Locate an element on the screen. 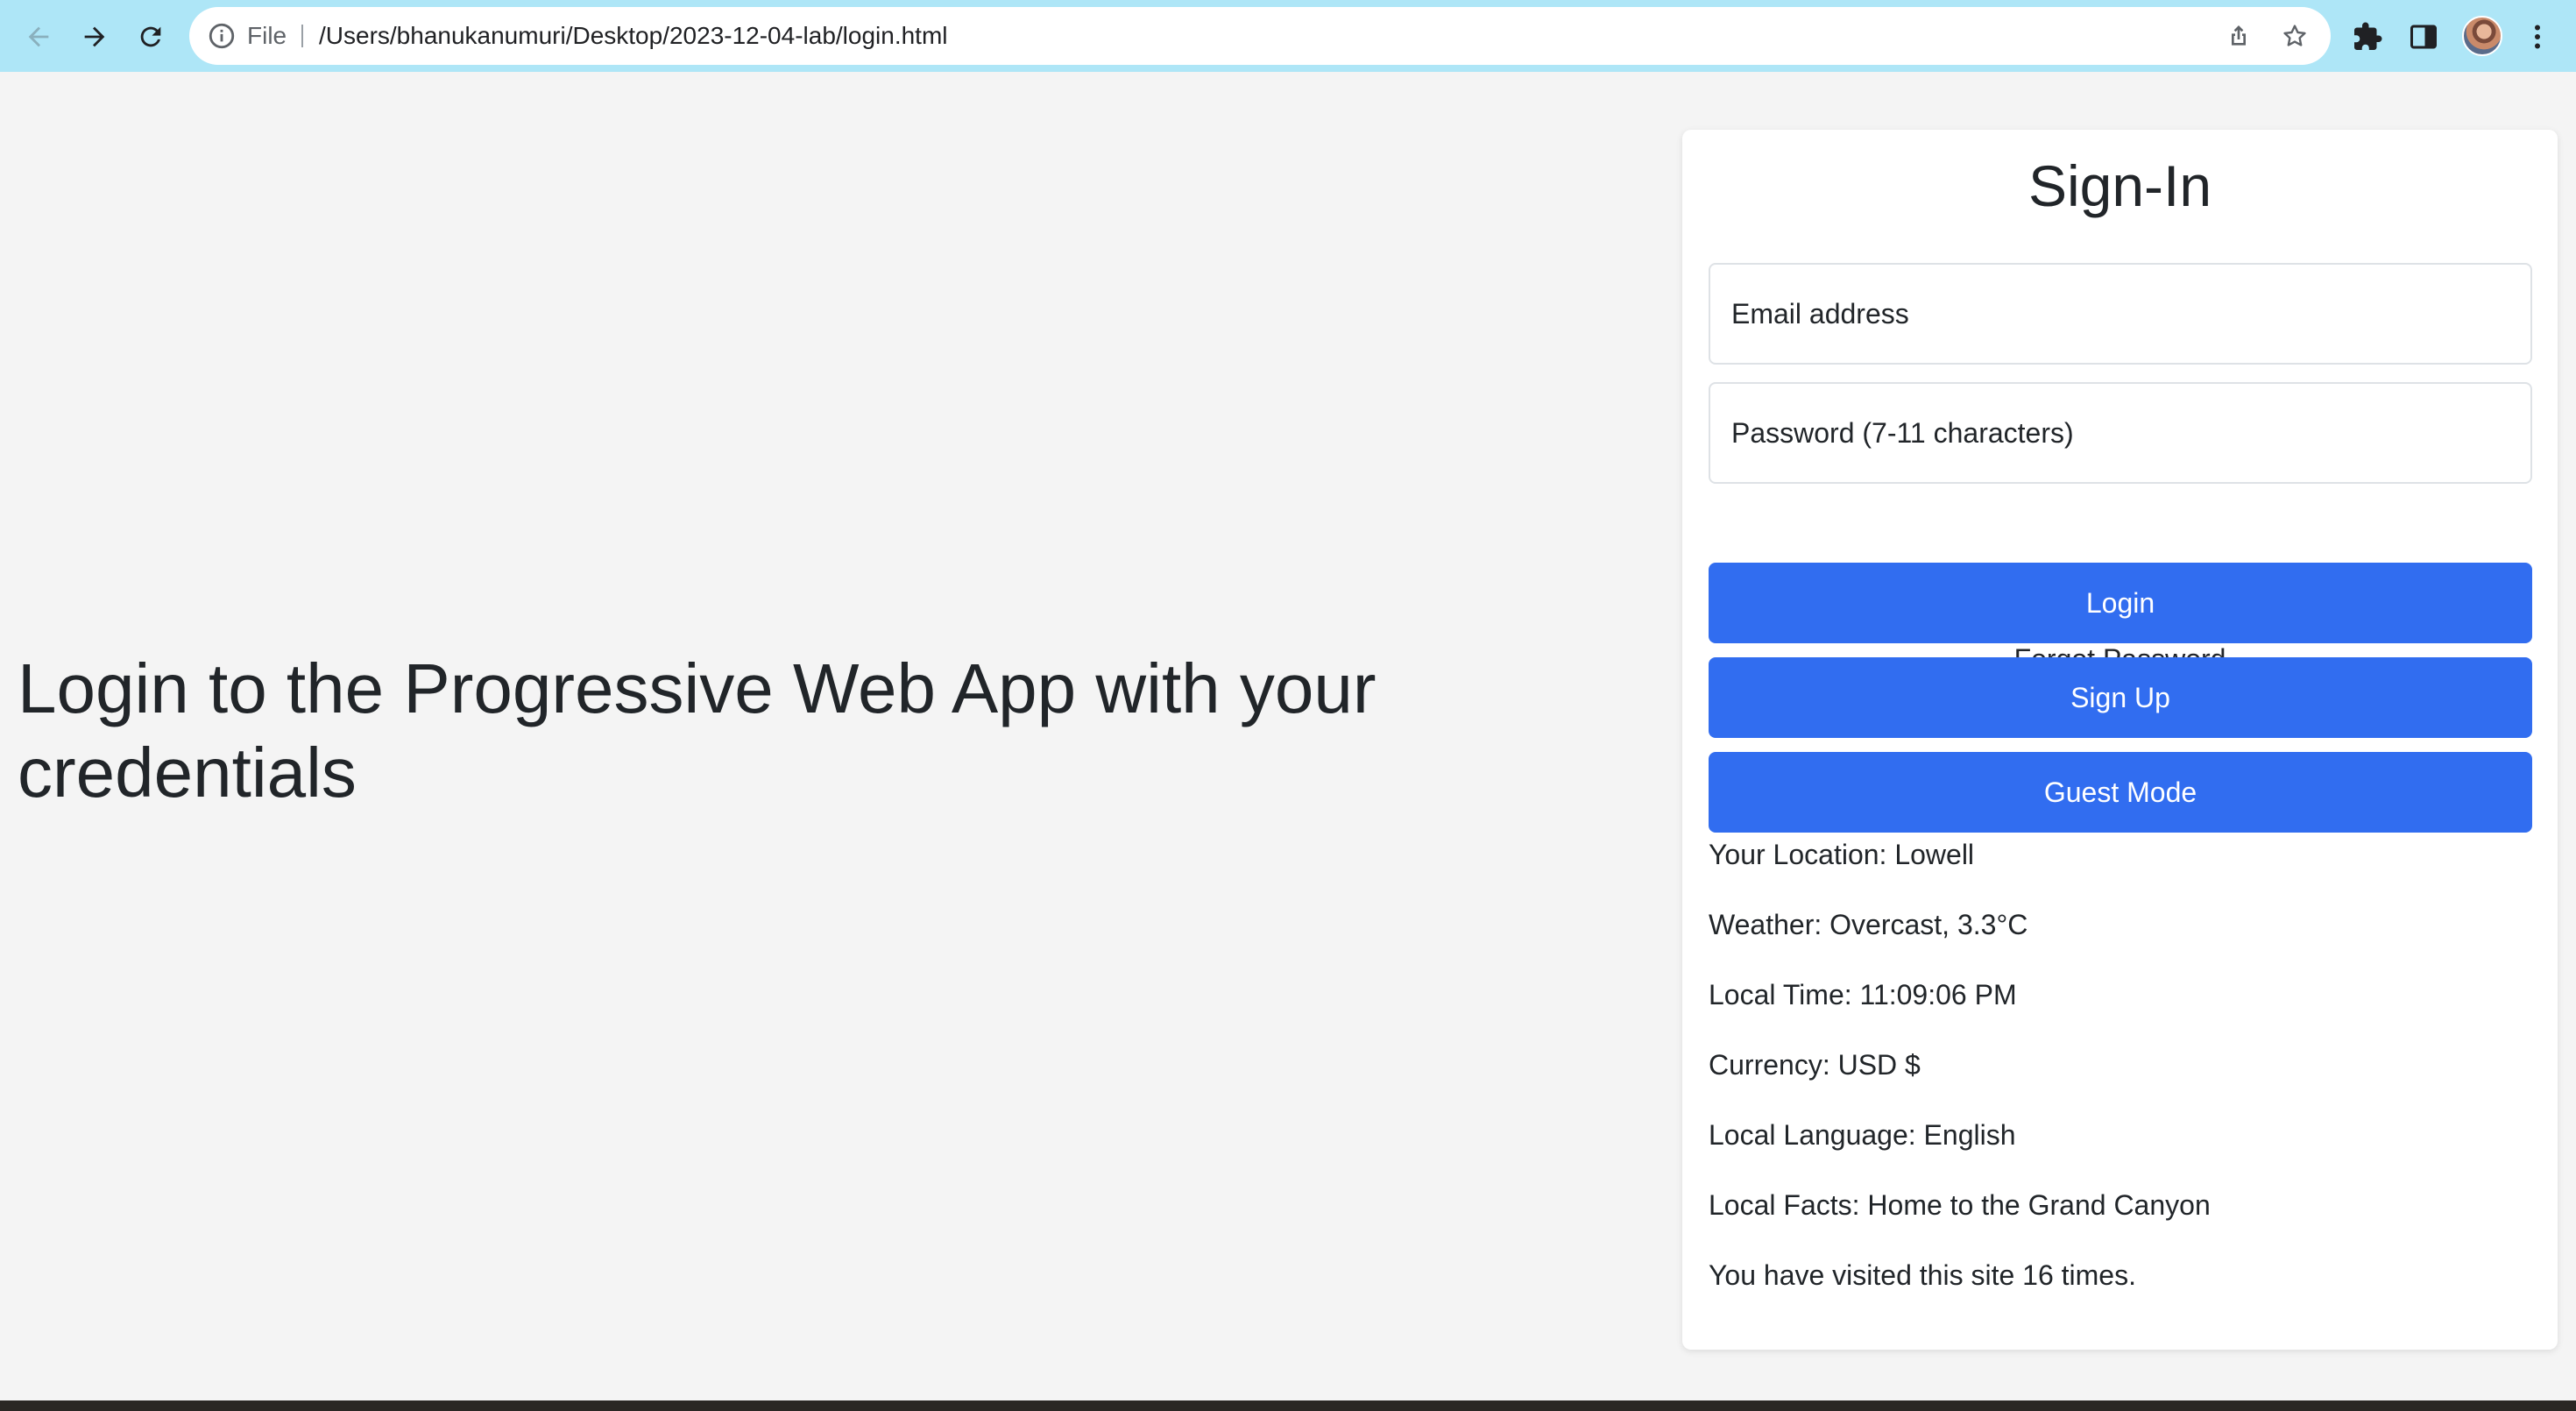 The height and width of the screenshot is (1411, 2576). kebab-menu-icon is located at coordinates (2537, 37).